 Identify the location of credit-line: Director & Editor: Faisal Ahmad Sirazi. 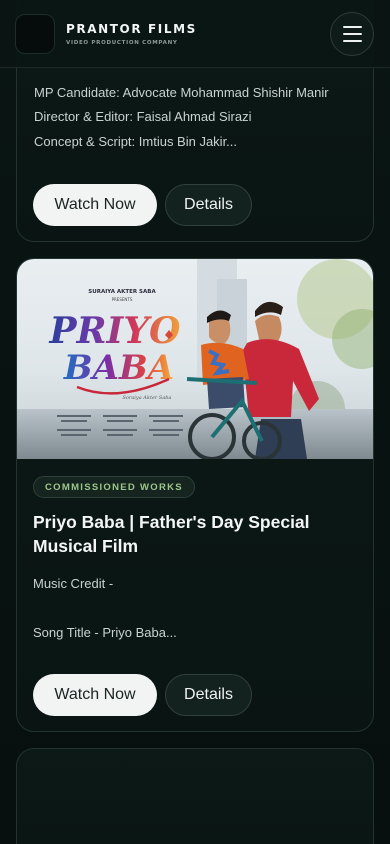
(143, 116).